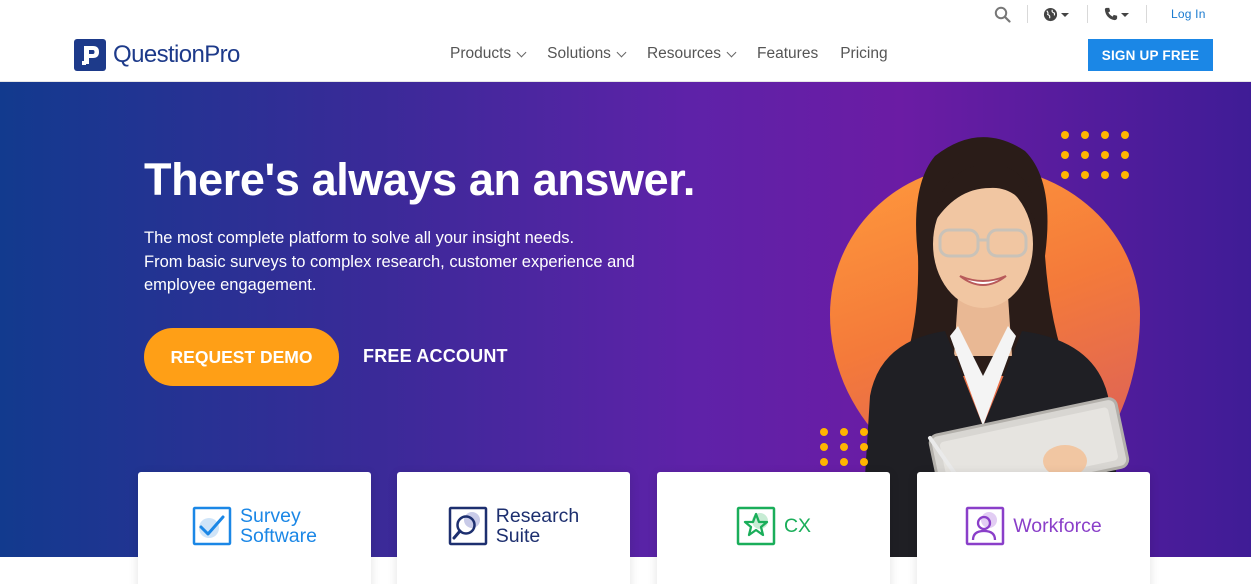 The width and height of the screenshot is (1251, 584). I want to click on menu-item-products: Products, so click(488, 54).